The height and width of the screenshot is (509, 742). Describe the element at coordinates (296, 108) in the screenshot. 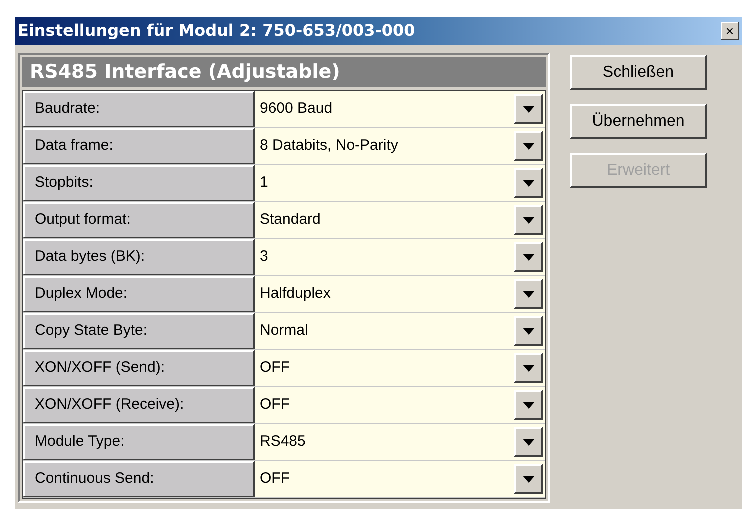

I see `dropdown-value: 9600 Baud` at that location.